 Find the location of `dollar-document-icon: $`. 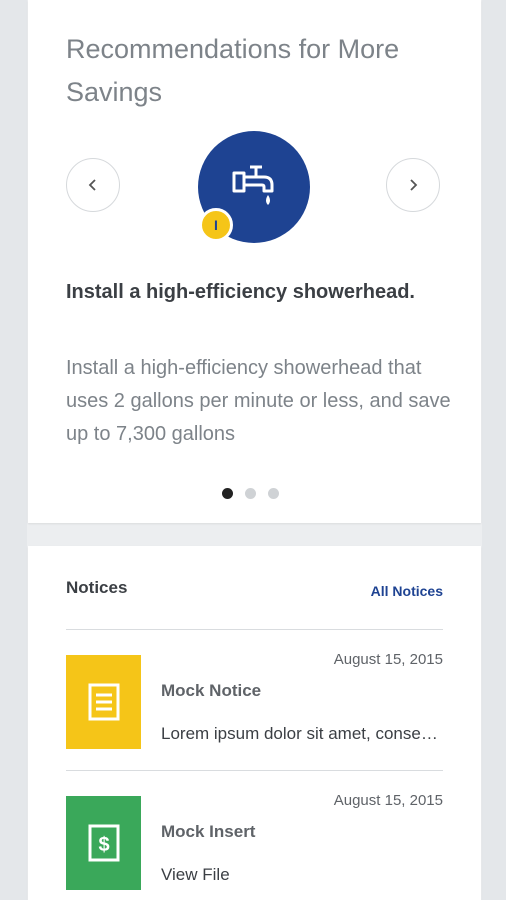

dollar-document-icon: $ is located at coordinates (103, 843).